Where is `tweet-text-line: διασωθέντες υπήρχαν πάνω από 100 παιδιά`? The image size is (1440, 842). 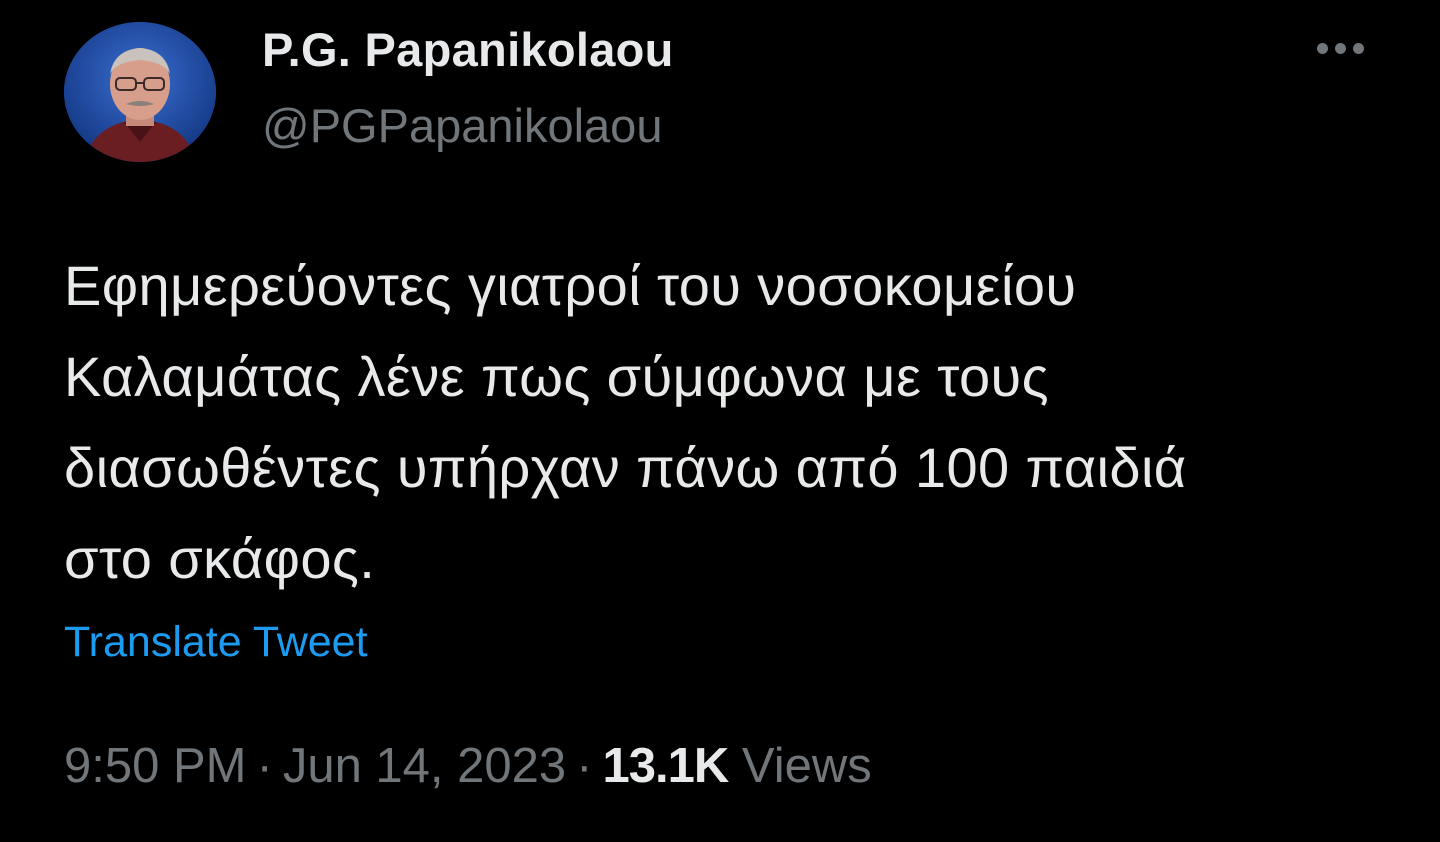
tweet-text-line: διασωθέντες υπήρχαν πάνω από 100 παιδιά is located at coordinates (625, 467).